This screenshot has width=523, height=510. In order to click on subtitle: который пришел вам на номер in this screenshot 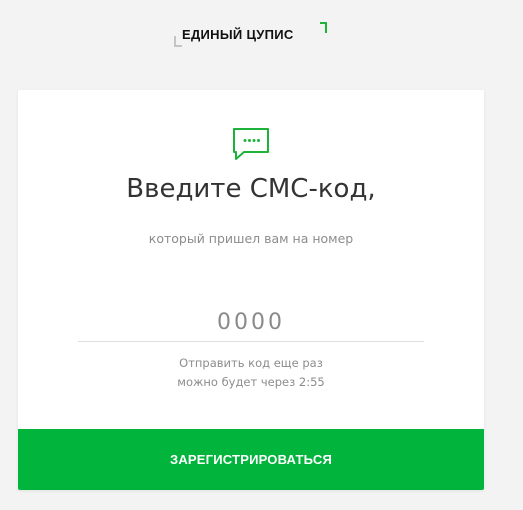, I will do `click(251, 238)`.